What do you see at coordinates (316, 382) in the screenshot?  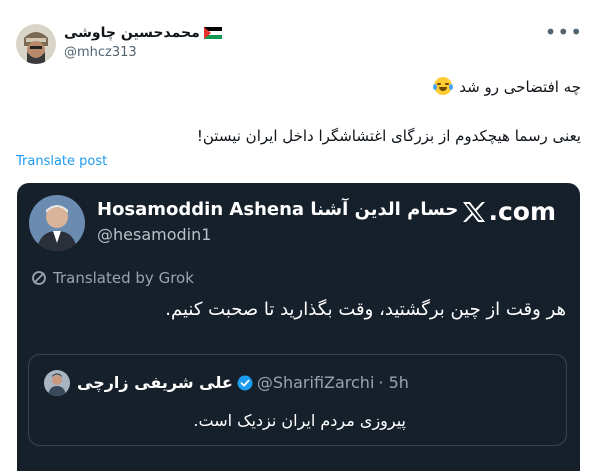 I see `quote-author-handle: @SharifiZarchi` at bounding box center [316, 382].